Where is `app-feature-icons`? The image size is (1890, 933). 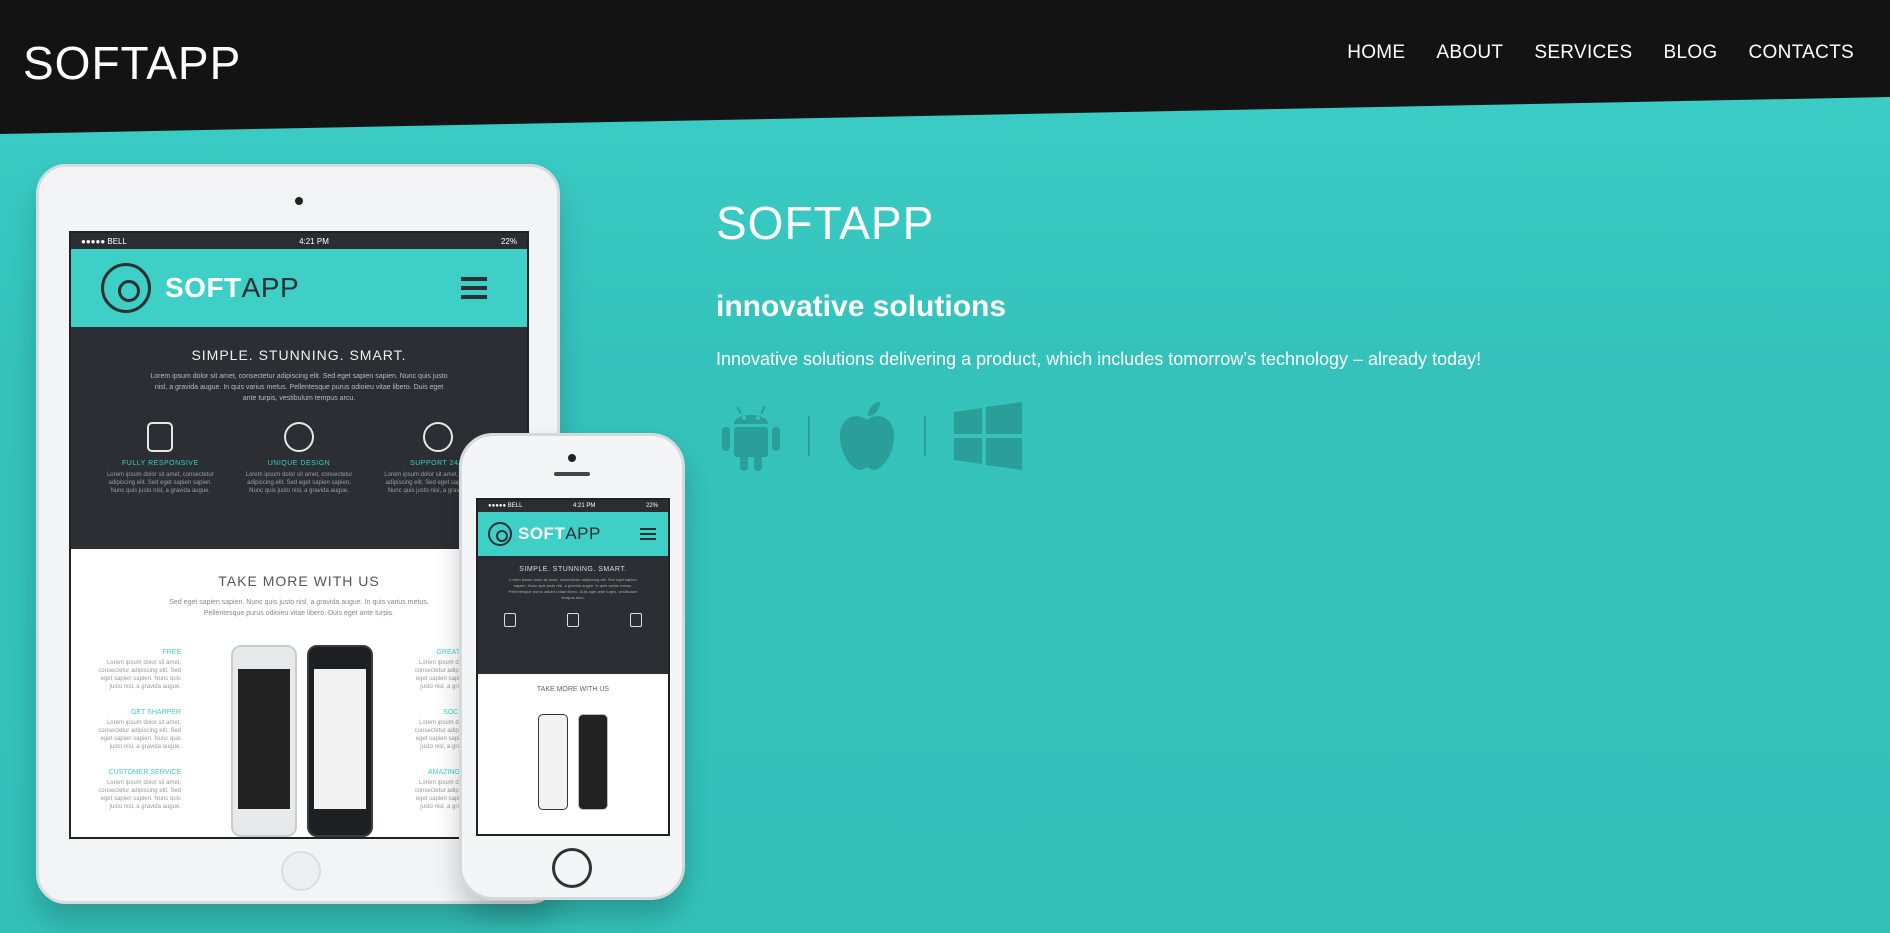 app-feature-icons is located at coordinates (573, 620).